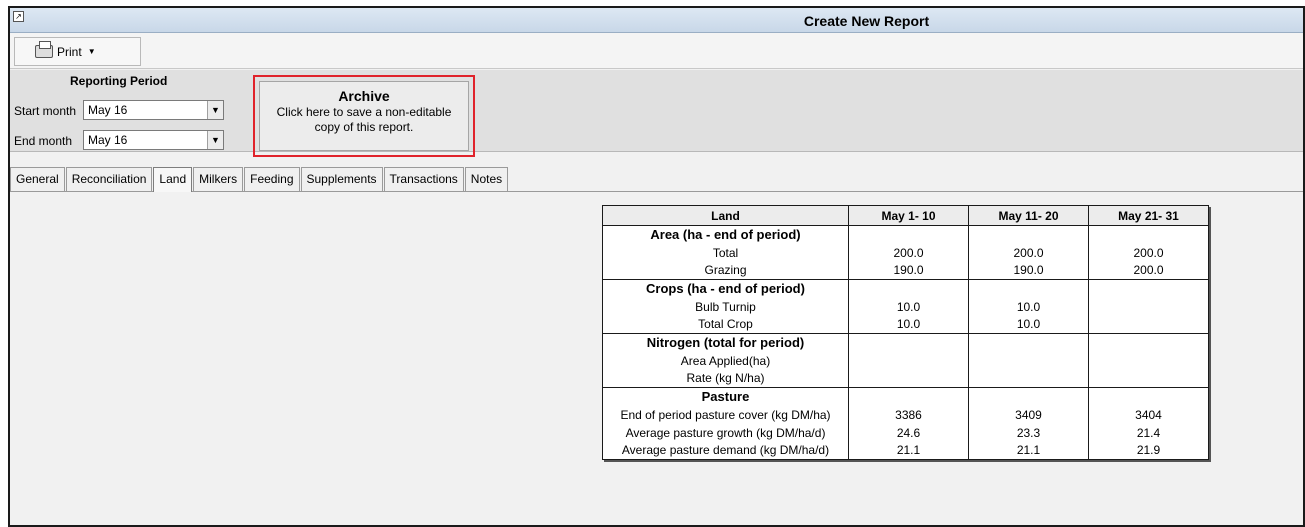 The image size is (1305, 527). What do you see at coordinates (1028, 215) in the screenshot?
I see `header-may-11-20: May 11- 20` at bounding box center [1028, 215].